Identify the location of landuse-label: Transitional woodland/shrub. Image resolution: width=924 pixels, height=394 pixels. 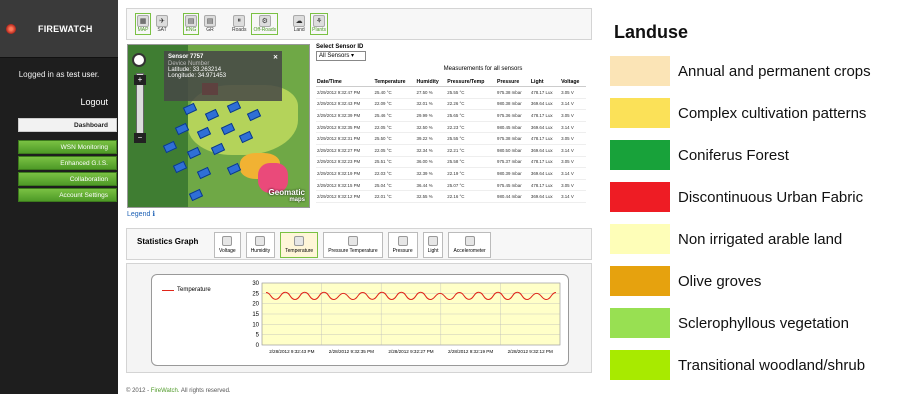
(772, 365).